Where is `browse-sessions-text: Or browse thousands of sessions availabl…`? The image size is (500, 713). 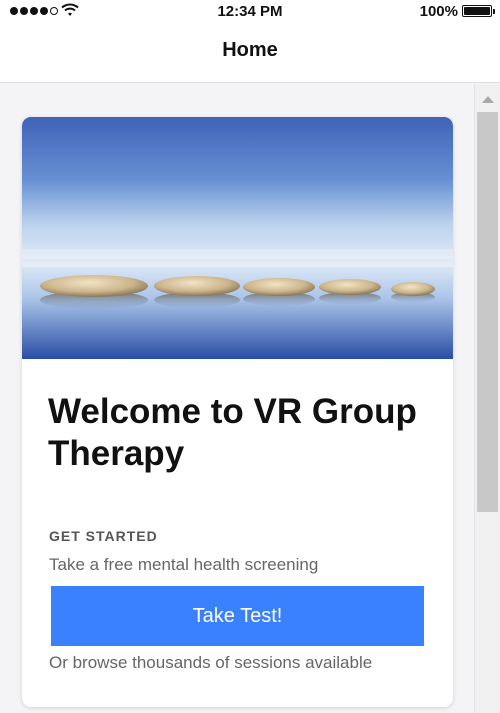 browse-sessions-text: Or browse thousands of sessions availabl… is located at coordinates (211, 662).